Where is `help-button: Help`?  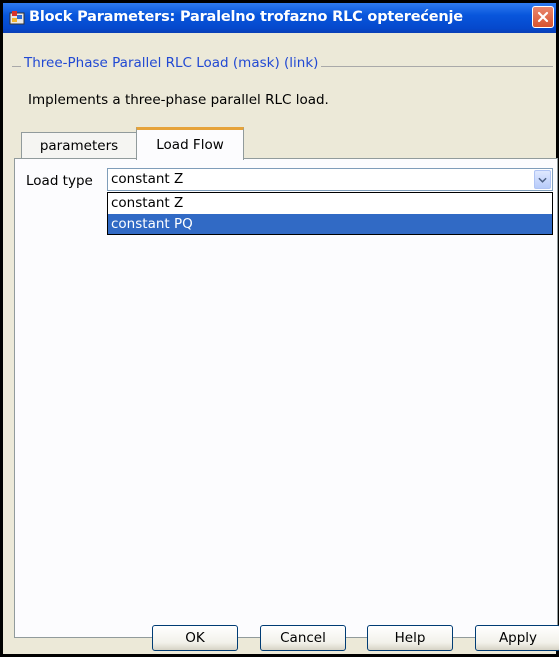
help-button: Help is located at coordinates (410, 638).